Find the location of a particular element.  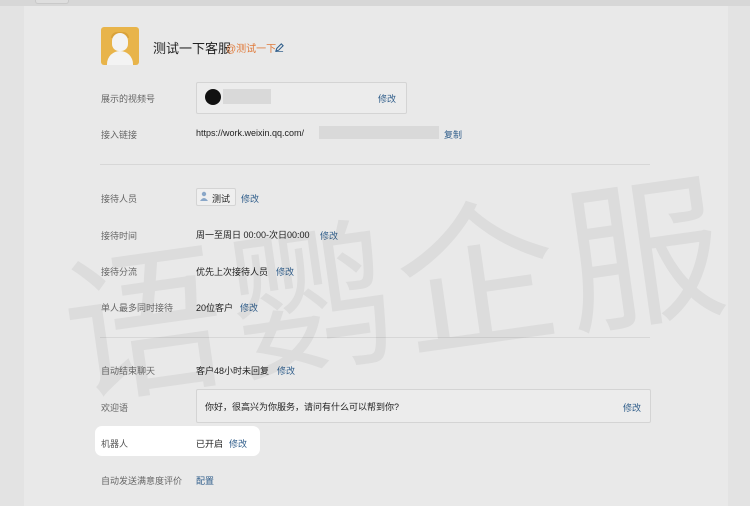

auto-end-value: 客户48小时未回复 is located at coordinates (233, 371).